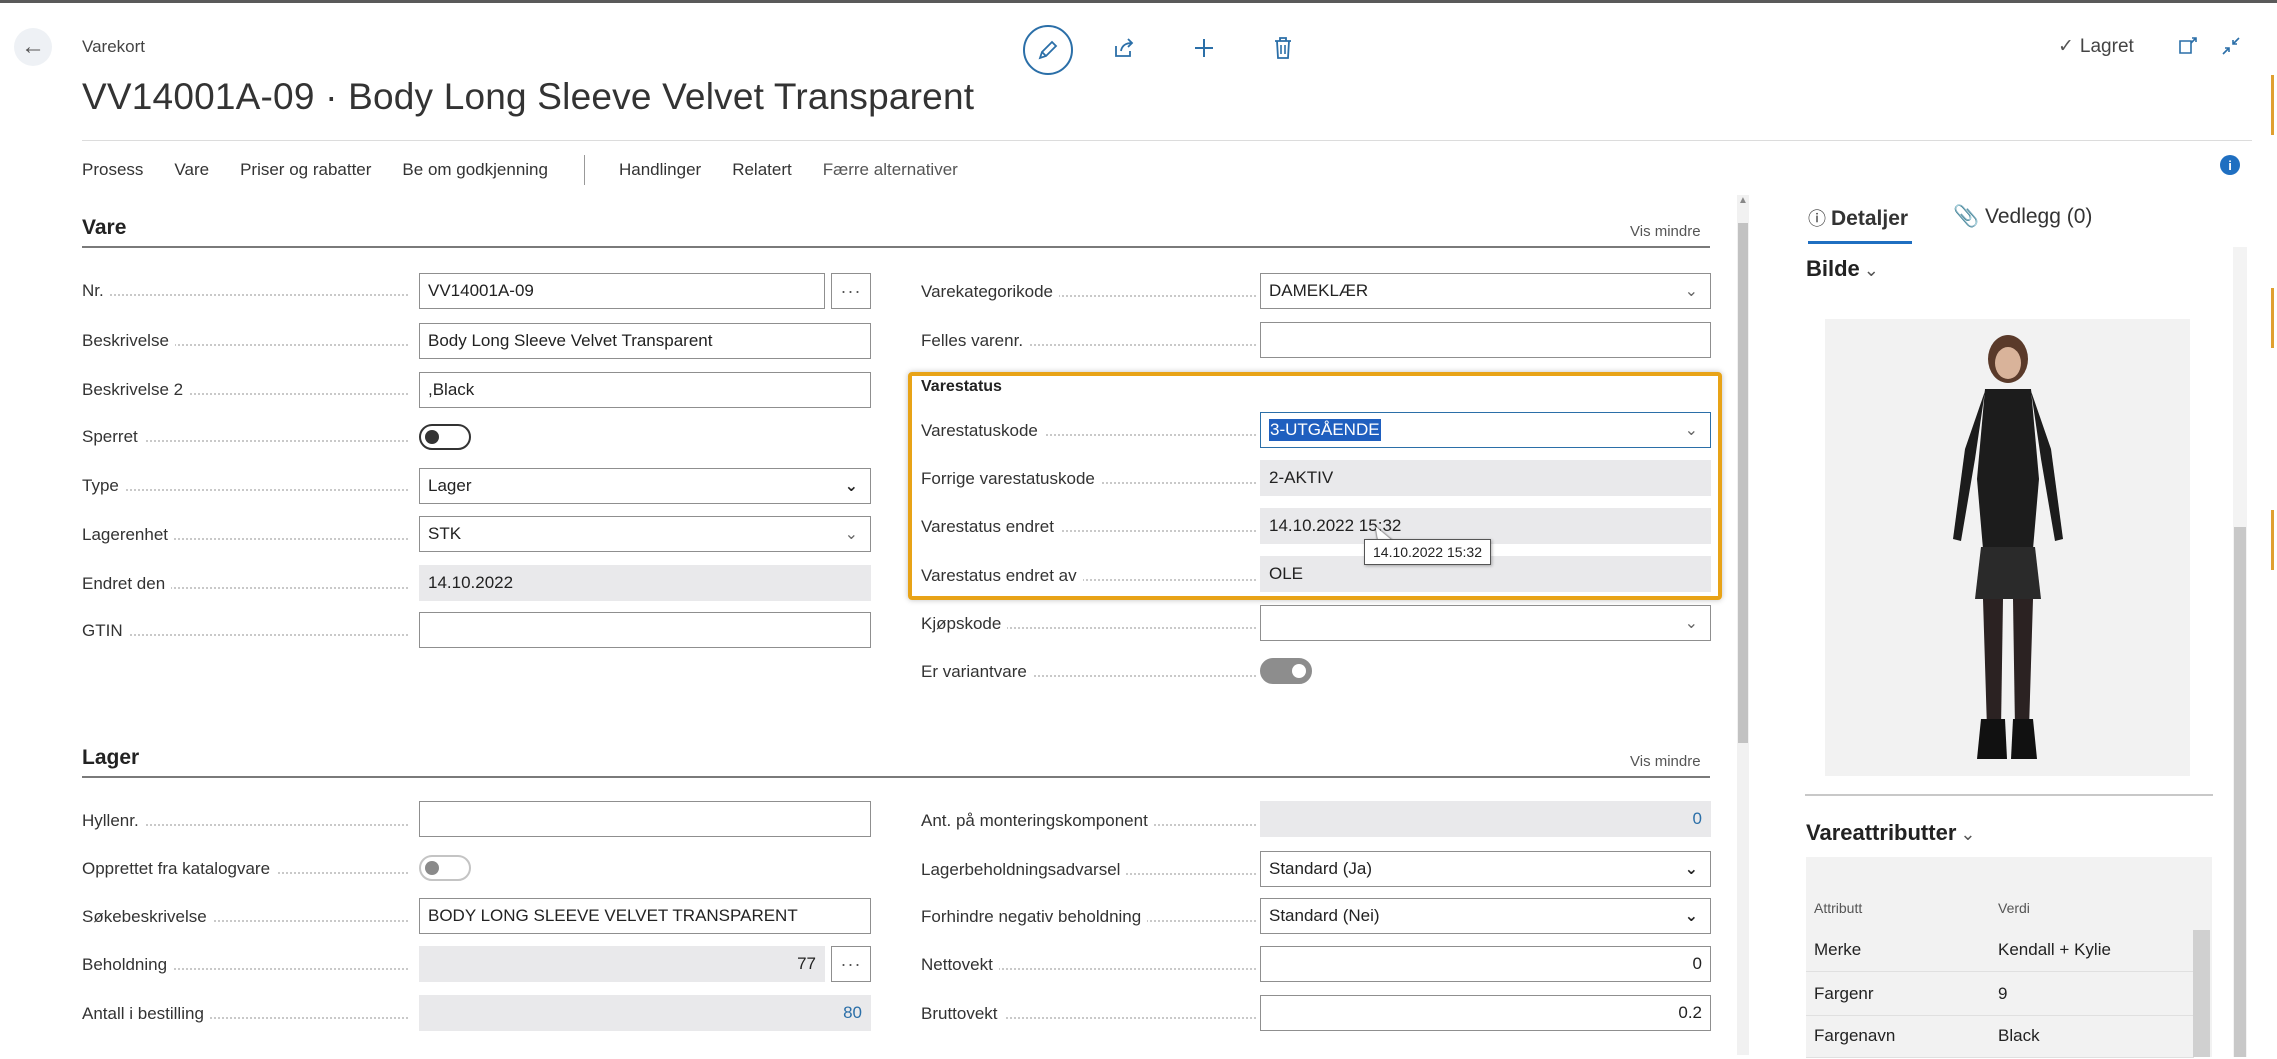  I want to click on share-button, so click(1124, 48).